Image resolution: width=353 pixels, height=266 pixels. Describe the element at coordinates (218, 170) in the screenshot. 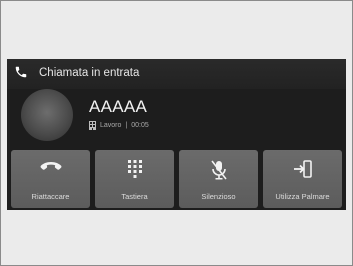

I see `mute-microphone-icon` at that location.